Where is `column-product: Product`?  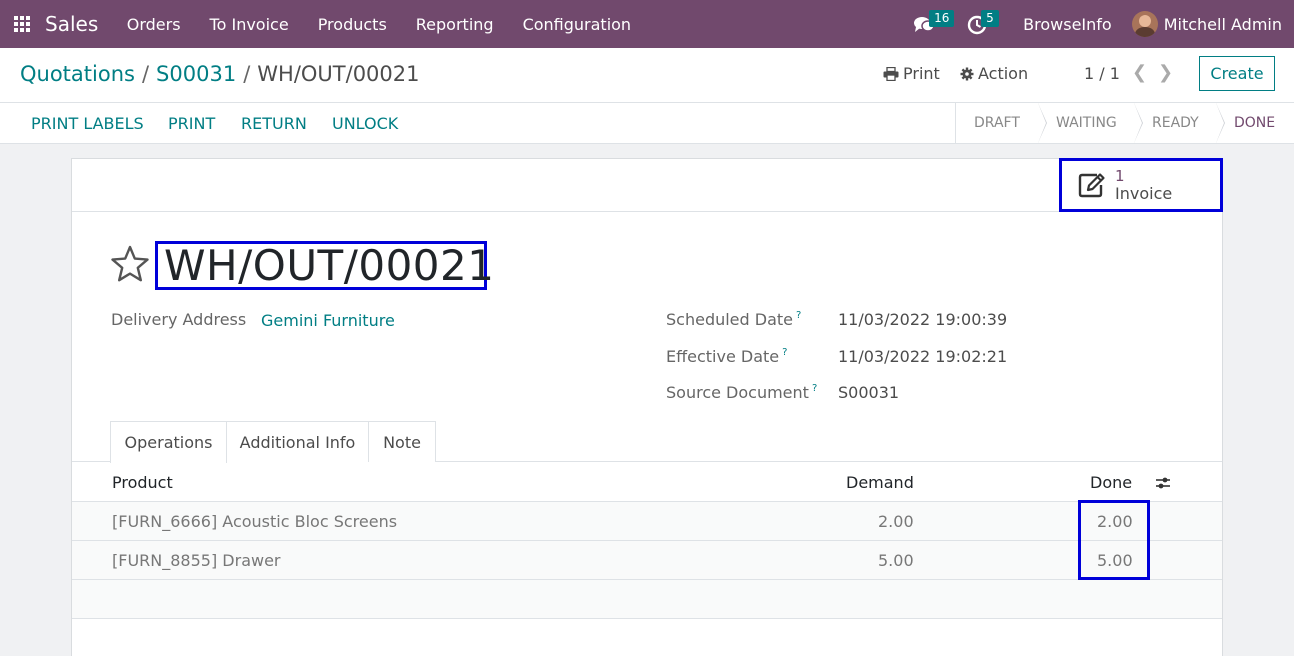 column-product: Product is located at coordinates (142, 482).